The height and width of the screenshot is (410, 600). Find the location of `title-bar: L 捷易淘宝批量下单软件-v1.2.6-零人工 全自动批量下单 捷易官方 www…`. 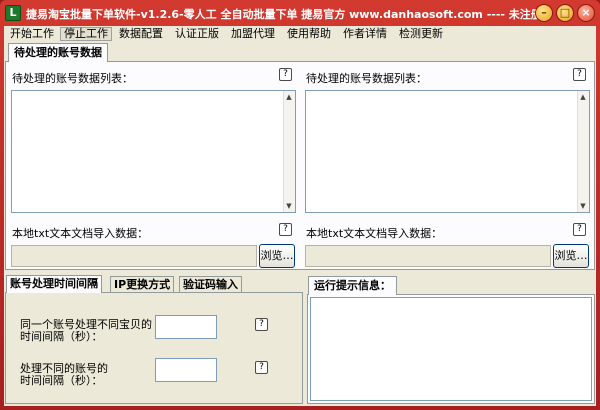

title-bar: L 捷易淘宝批量下单软件-v1.2.6-零人工 全自动批量下单 捷易官方 www… is located at coordinates (300, 13).